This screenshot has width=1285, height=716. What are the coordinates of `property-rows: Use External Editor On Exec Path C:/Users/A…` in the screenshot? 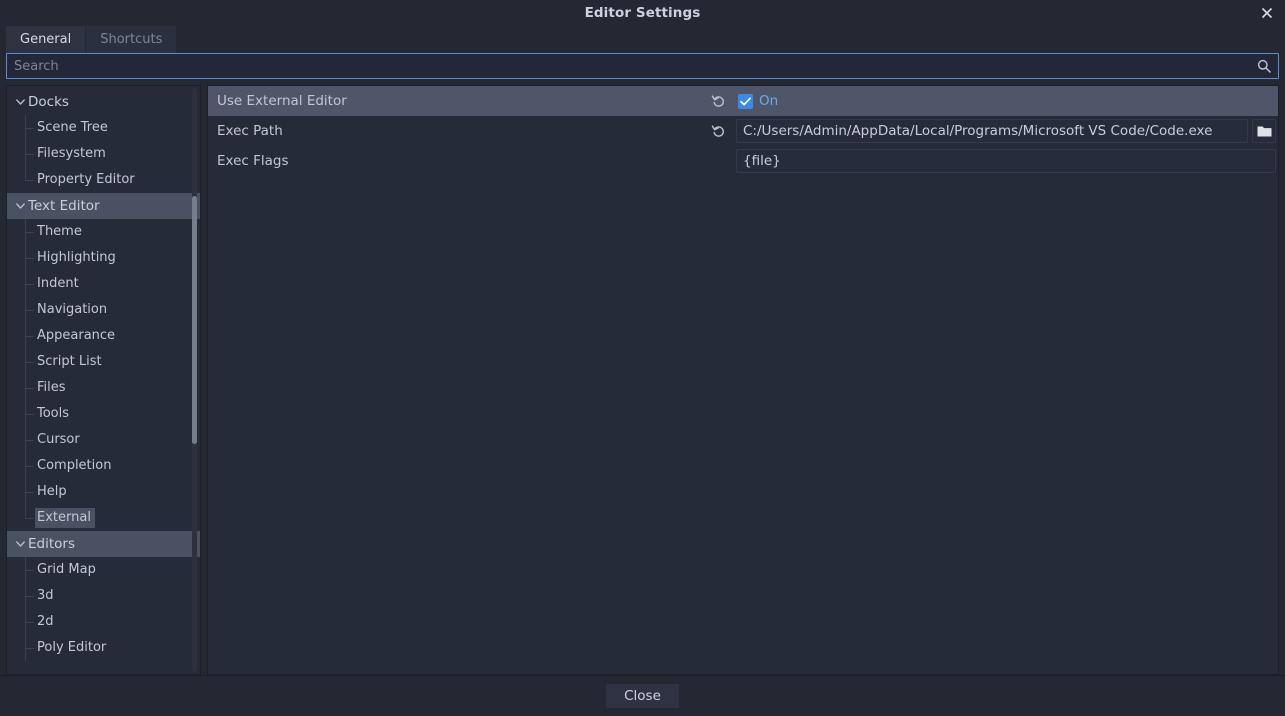 It's located at (743, 131).